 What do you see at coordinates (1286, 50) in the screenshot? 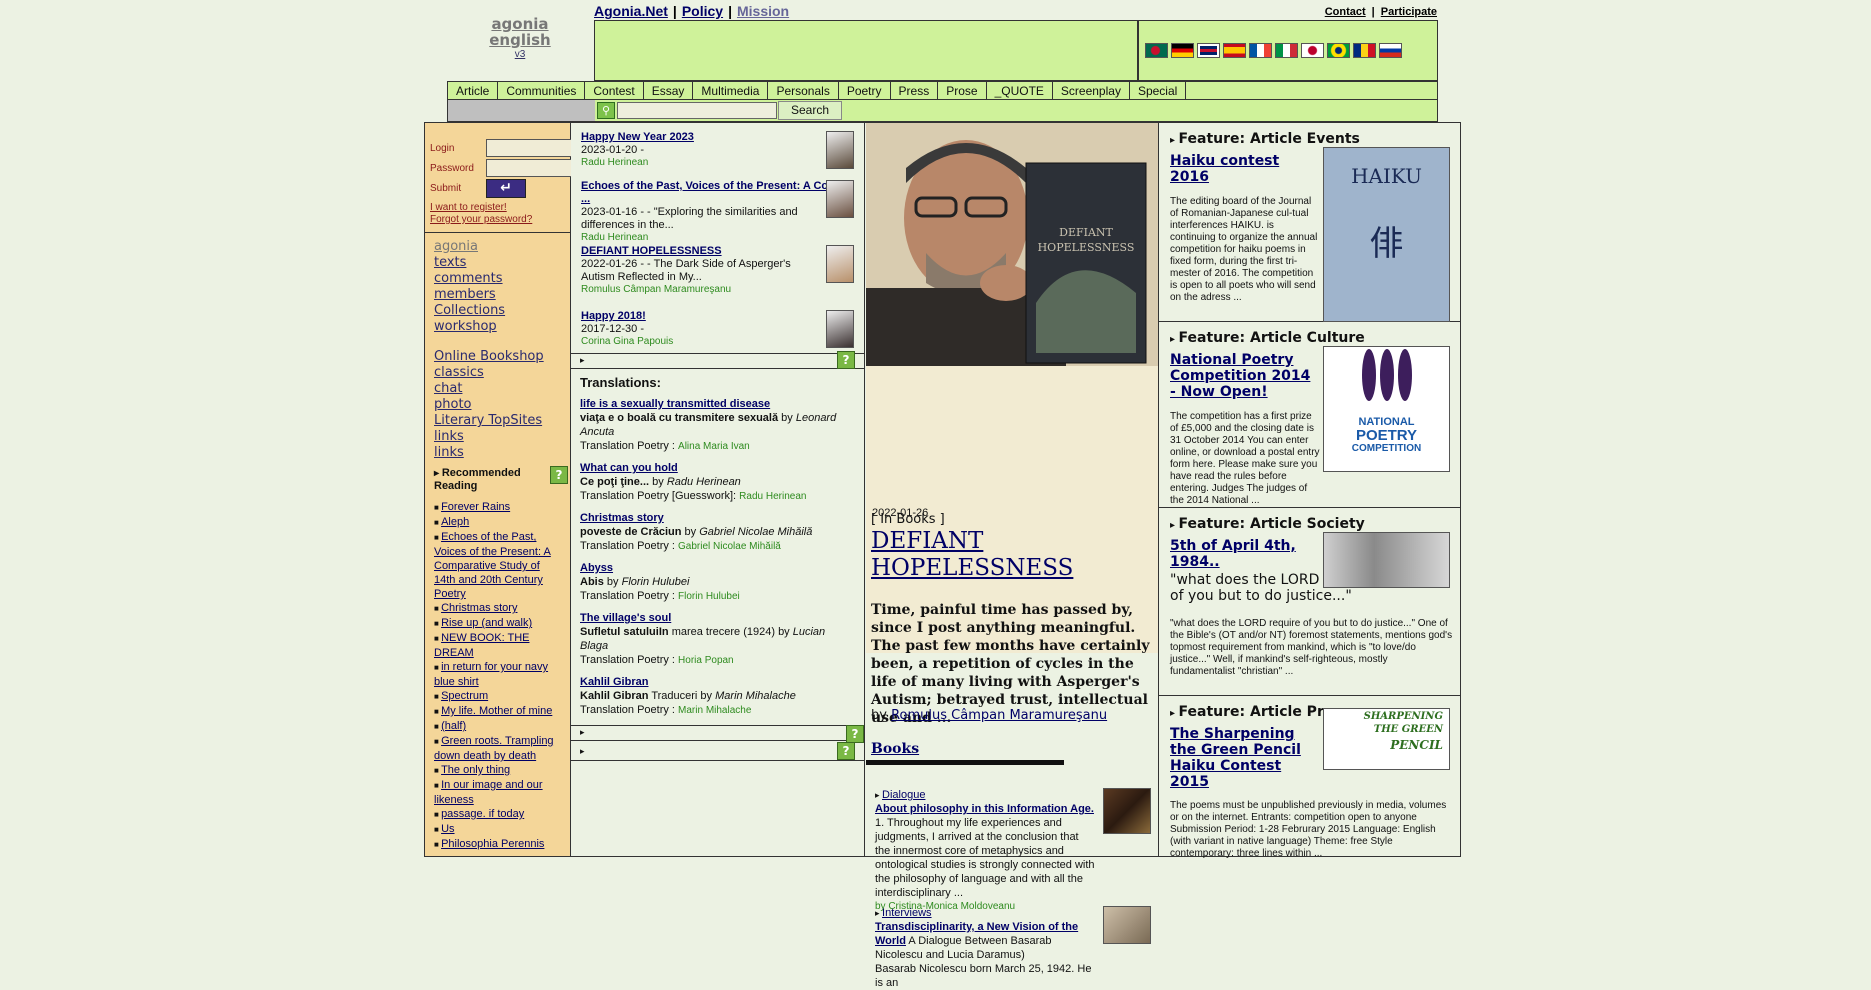
I see `flag-italy-icon` at bounding box center [1286, 50].